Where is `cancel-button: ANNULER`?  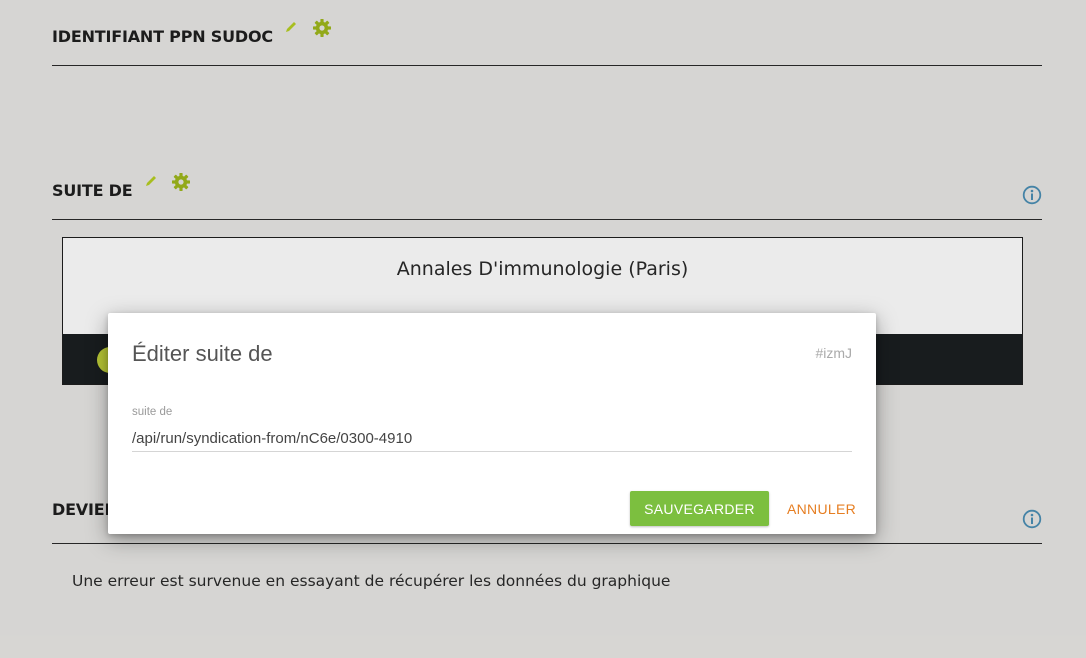 cancel-button: ANNULER is located at coordinates (820, 508).